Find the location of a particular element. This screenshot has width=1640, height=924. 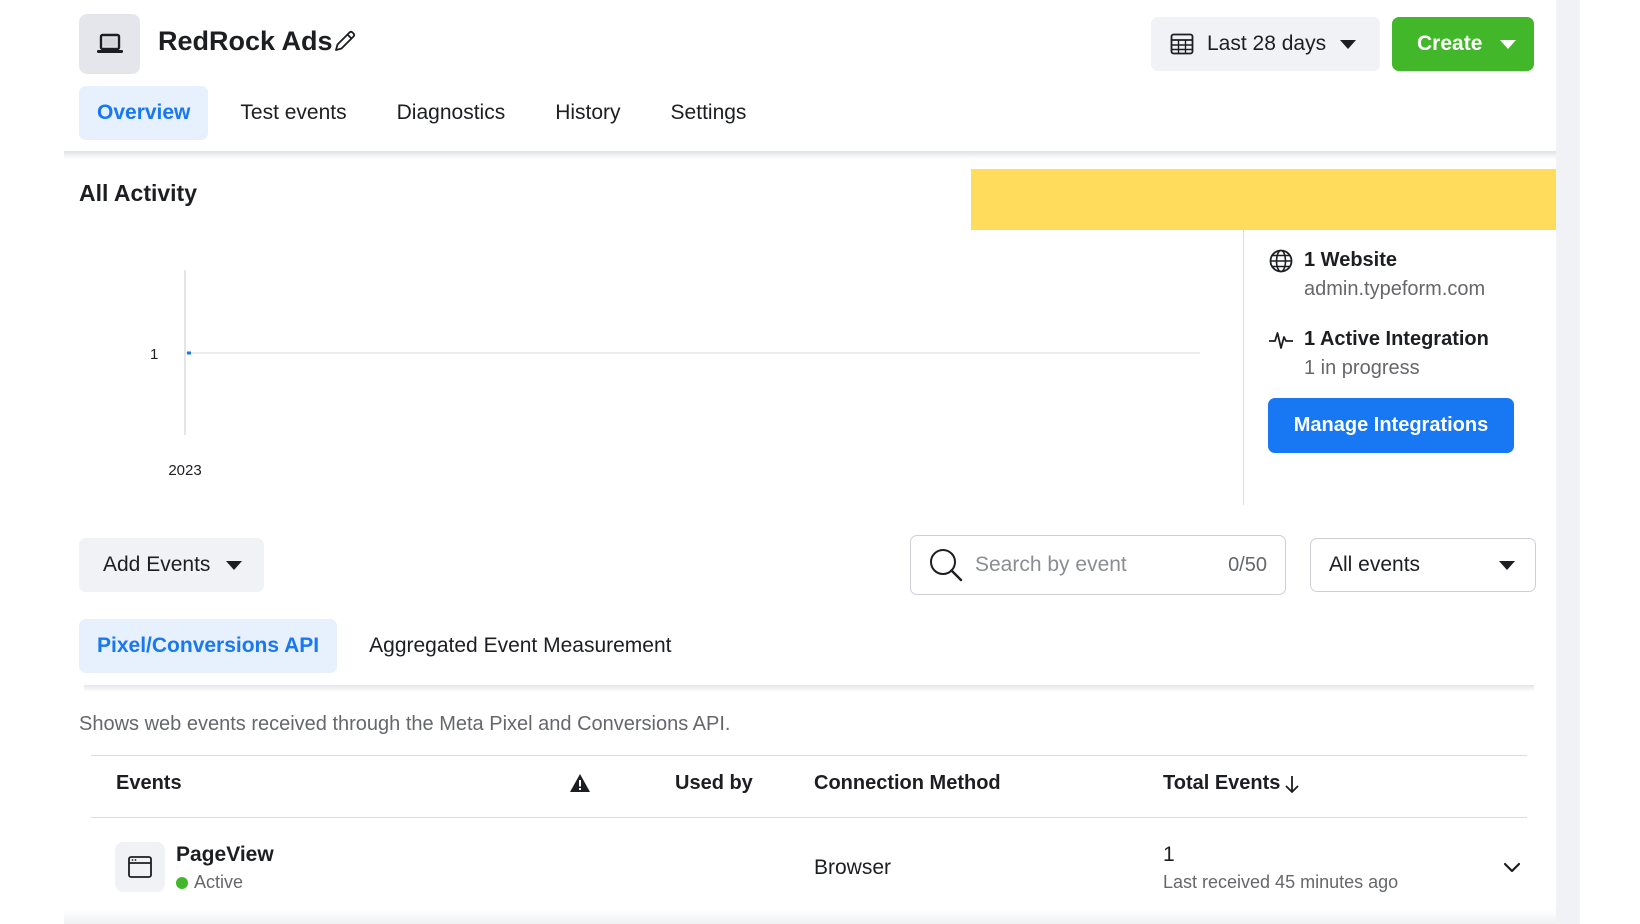

events-filter-select: All events is located at coordinates (1423, 565).